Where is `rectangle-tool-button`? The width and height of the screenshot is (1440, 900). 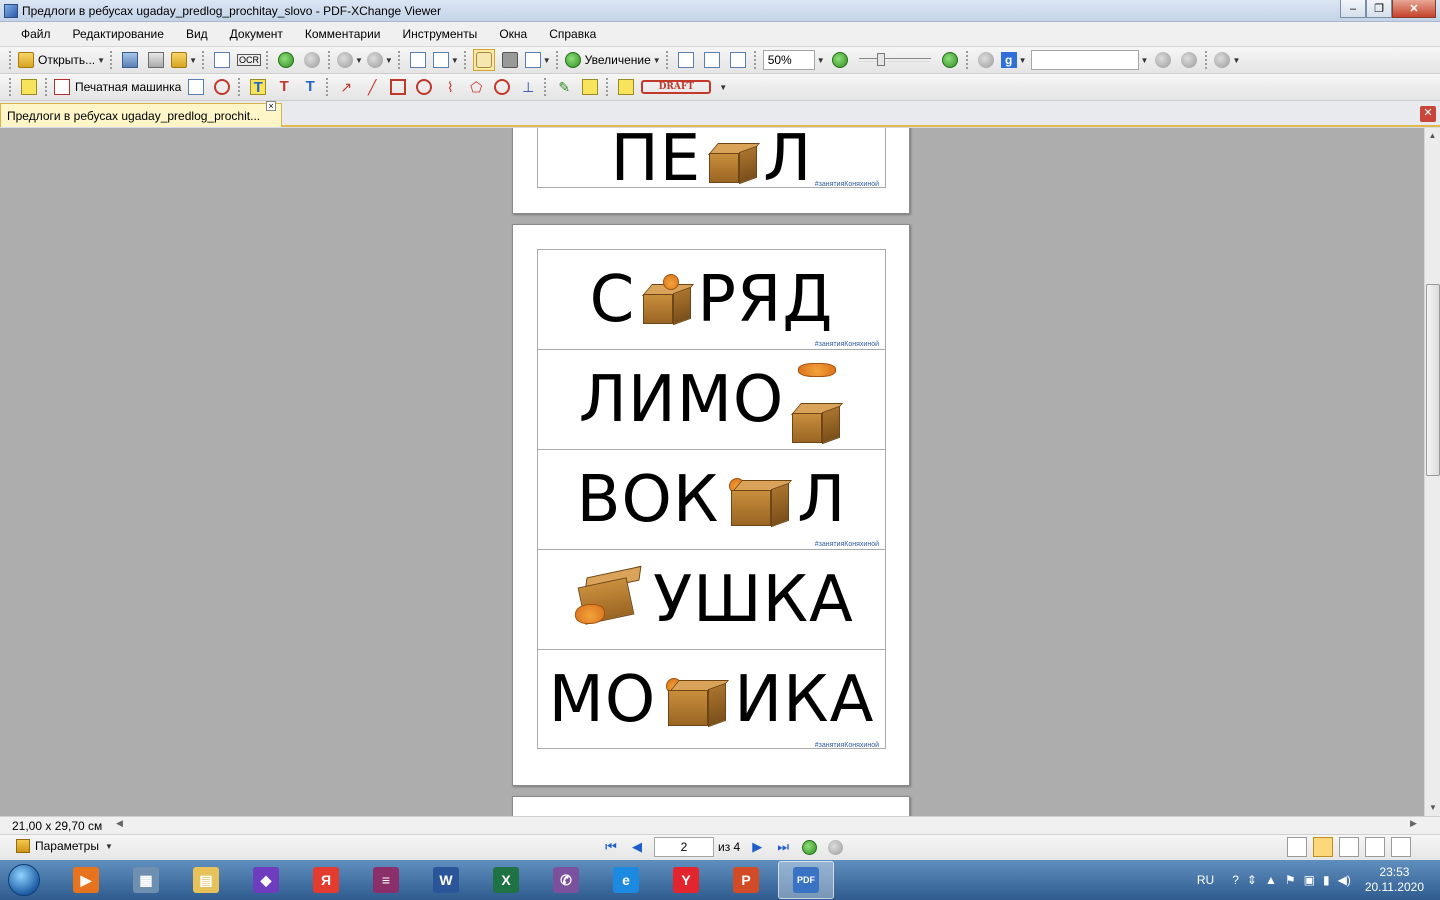 rectangle-tool-button is located at coordinates (398, 87).